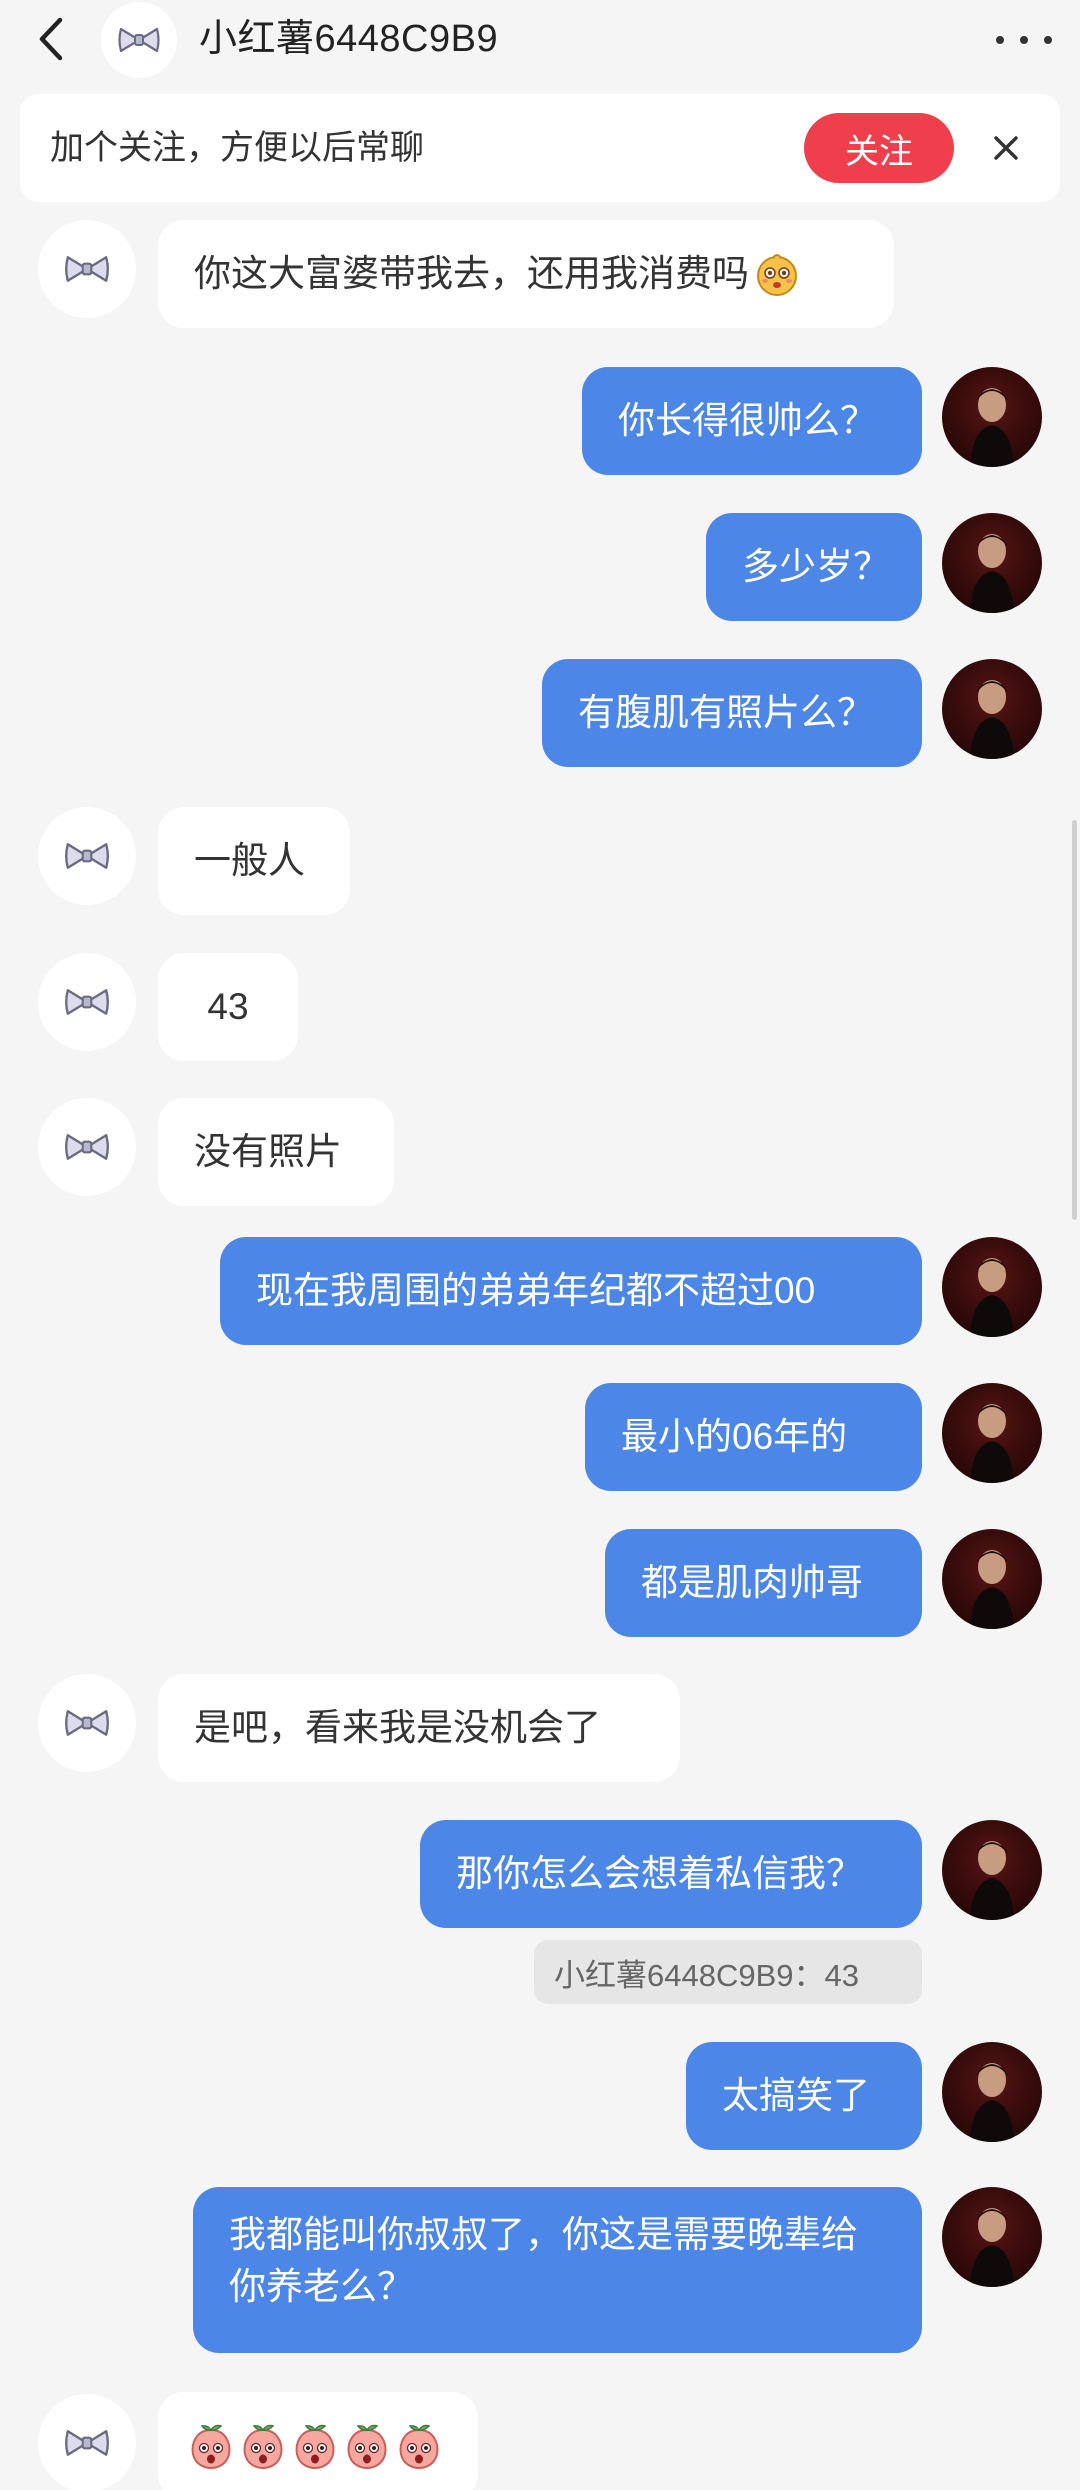 Image resolution: width=1080 pixels, height=2490 pixels. I want to click on message-bubble: 你长得很帅么？, so click(752, 421).